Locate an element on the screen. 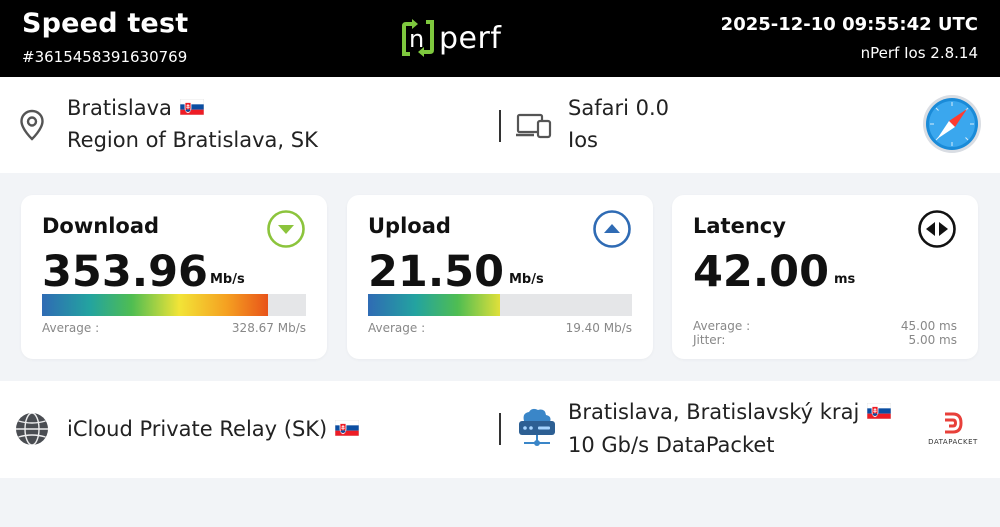 The image size is (1000, 527). upload-value: 21.50 is located at coordinates (436, 272).